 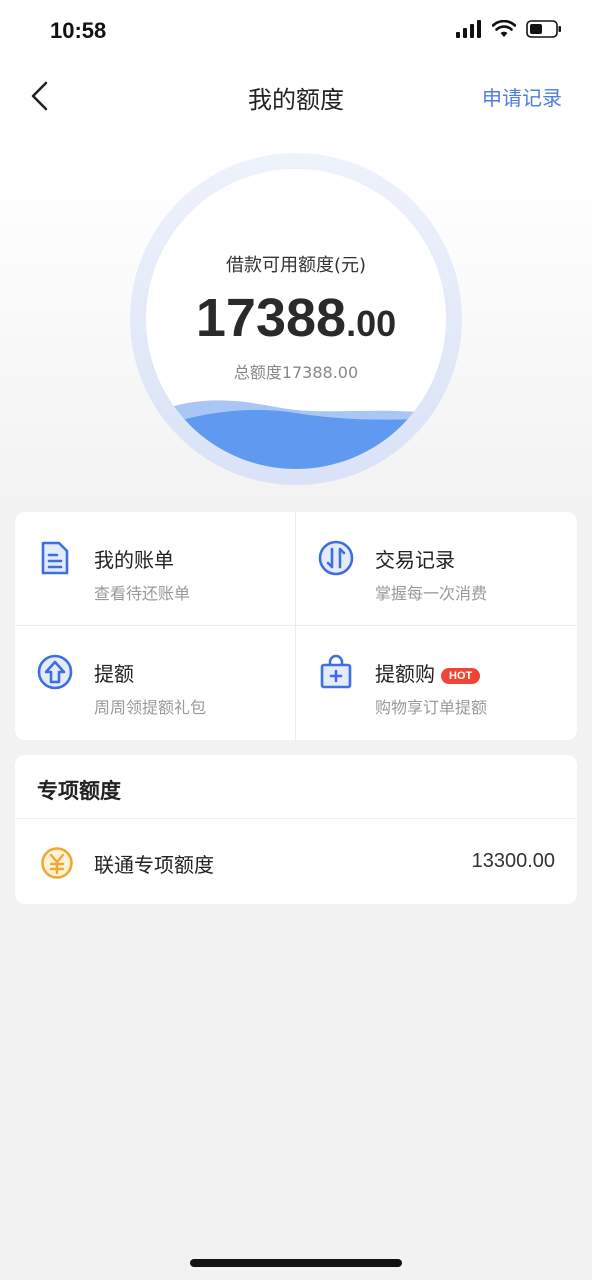 What do you see at coordinates (336, 671) in the screenshot?
I see `shopping-bag-icon` at bounding box center [336, 671].